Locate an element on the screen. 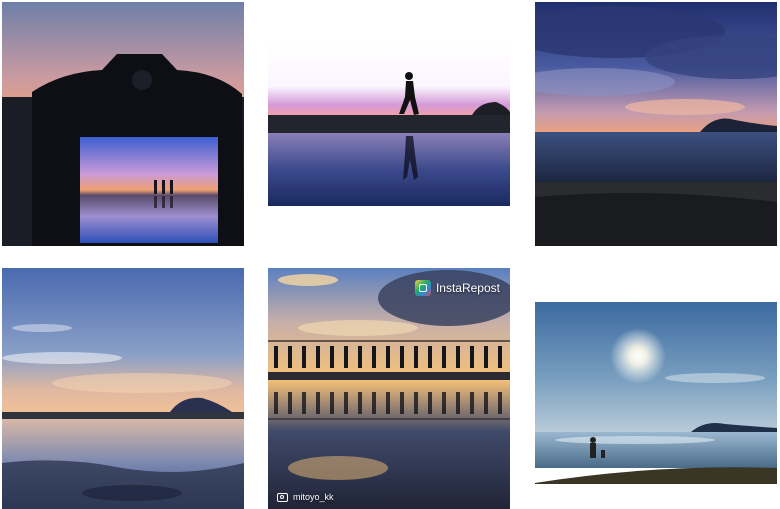 This screenshot has width=780, height=509. photo-tidal-flat is located at coordinates (123, 388).